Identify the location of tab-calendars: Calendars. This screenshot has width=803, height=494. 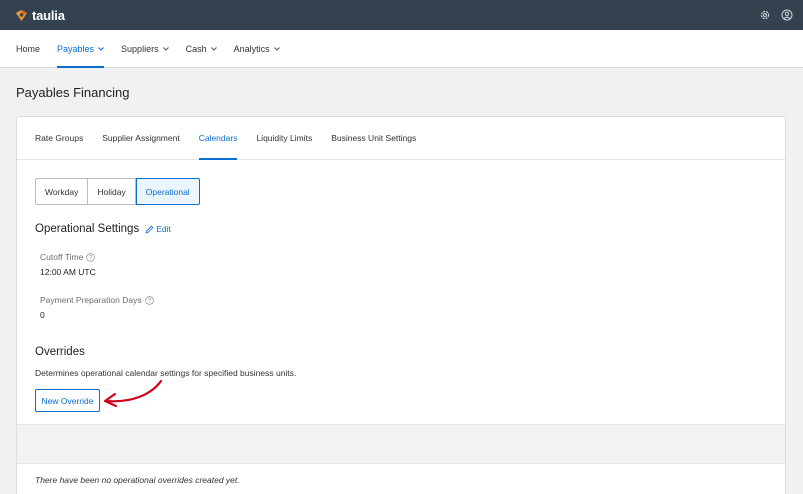
(217, 138).